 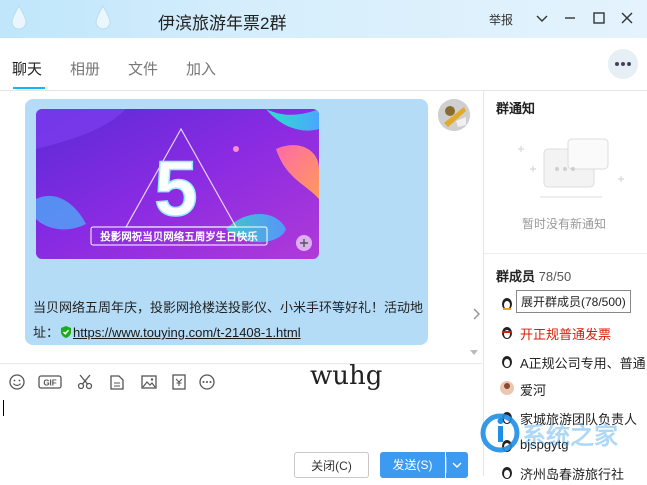 I want to click on banner-graphic: 5 投影网祝当贝网络五周岁生日快乐, so click(x=177, y=184).